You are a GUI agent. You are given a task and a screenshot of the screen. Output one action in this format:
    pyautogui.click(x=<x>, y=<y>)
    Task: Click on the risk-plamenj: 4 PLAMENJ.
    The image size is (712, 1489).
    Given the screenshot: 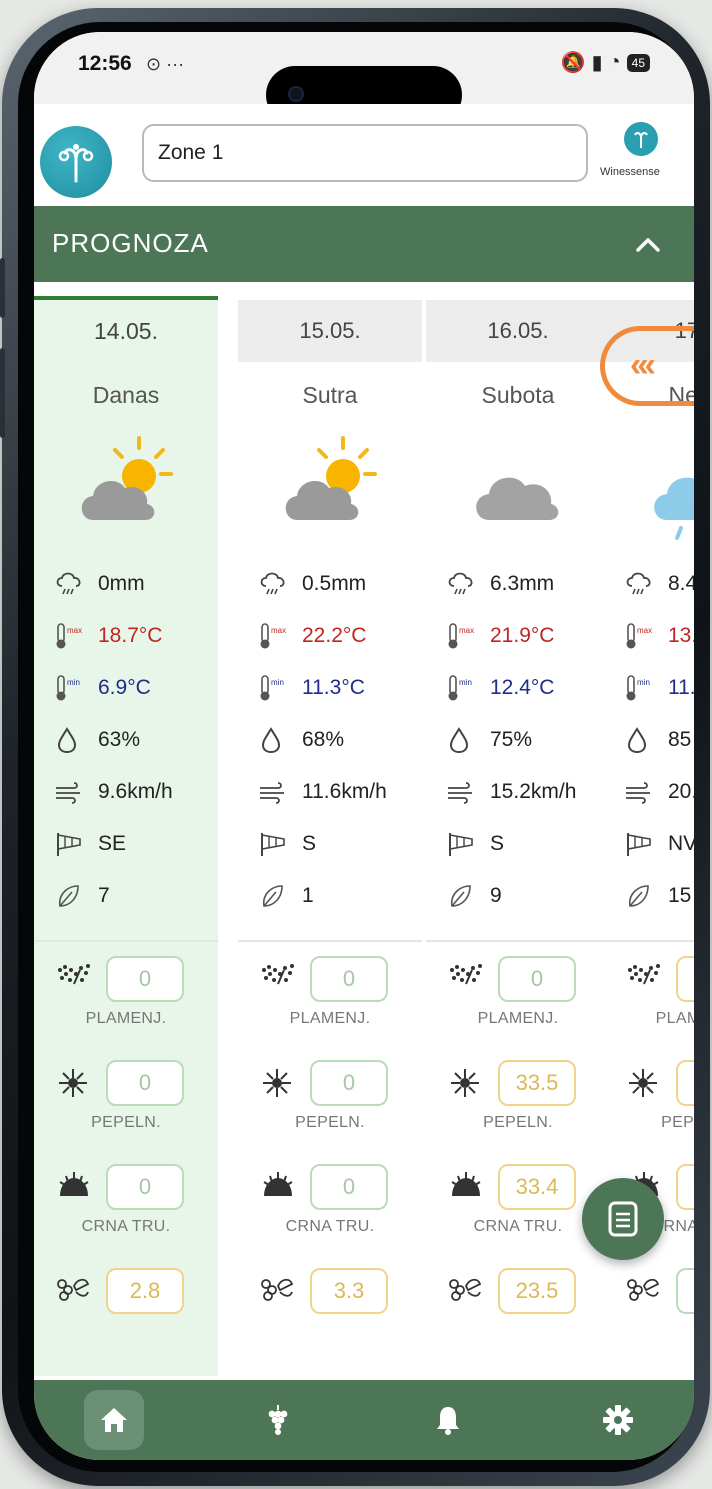 What is the action you would take?
    pyautogui.click(x=649, y=1008)
    